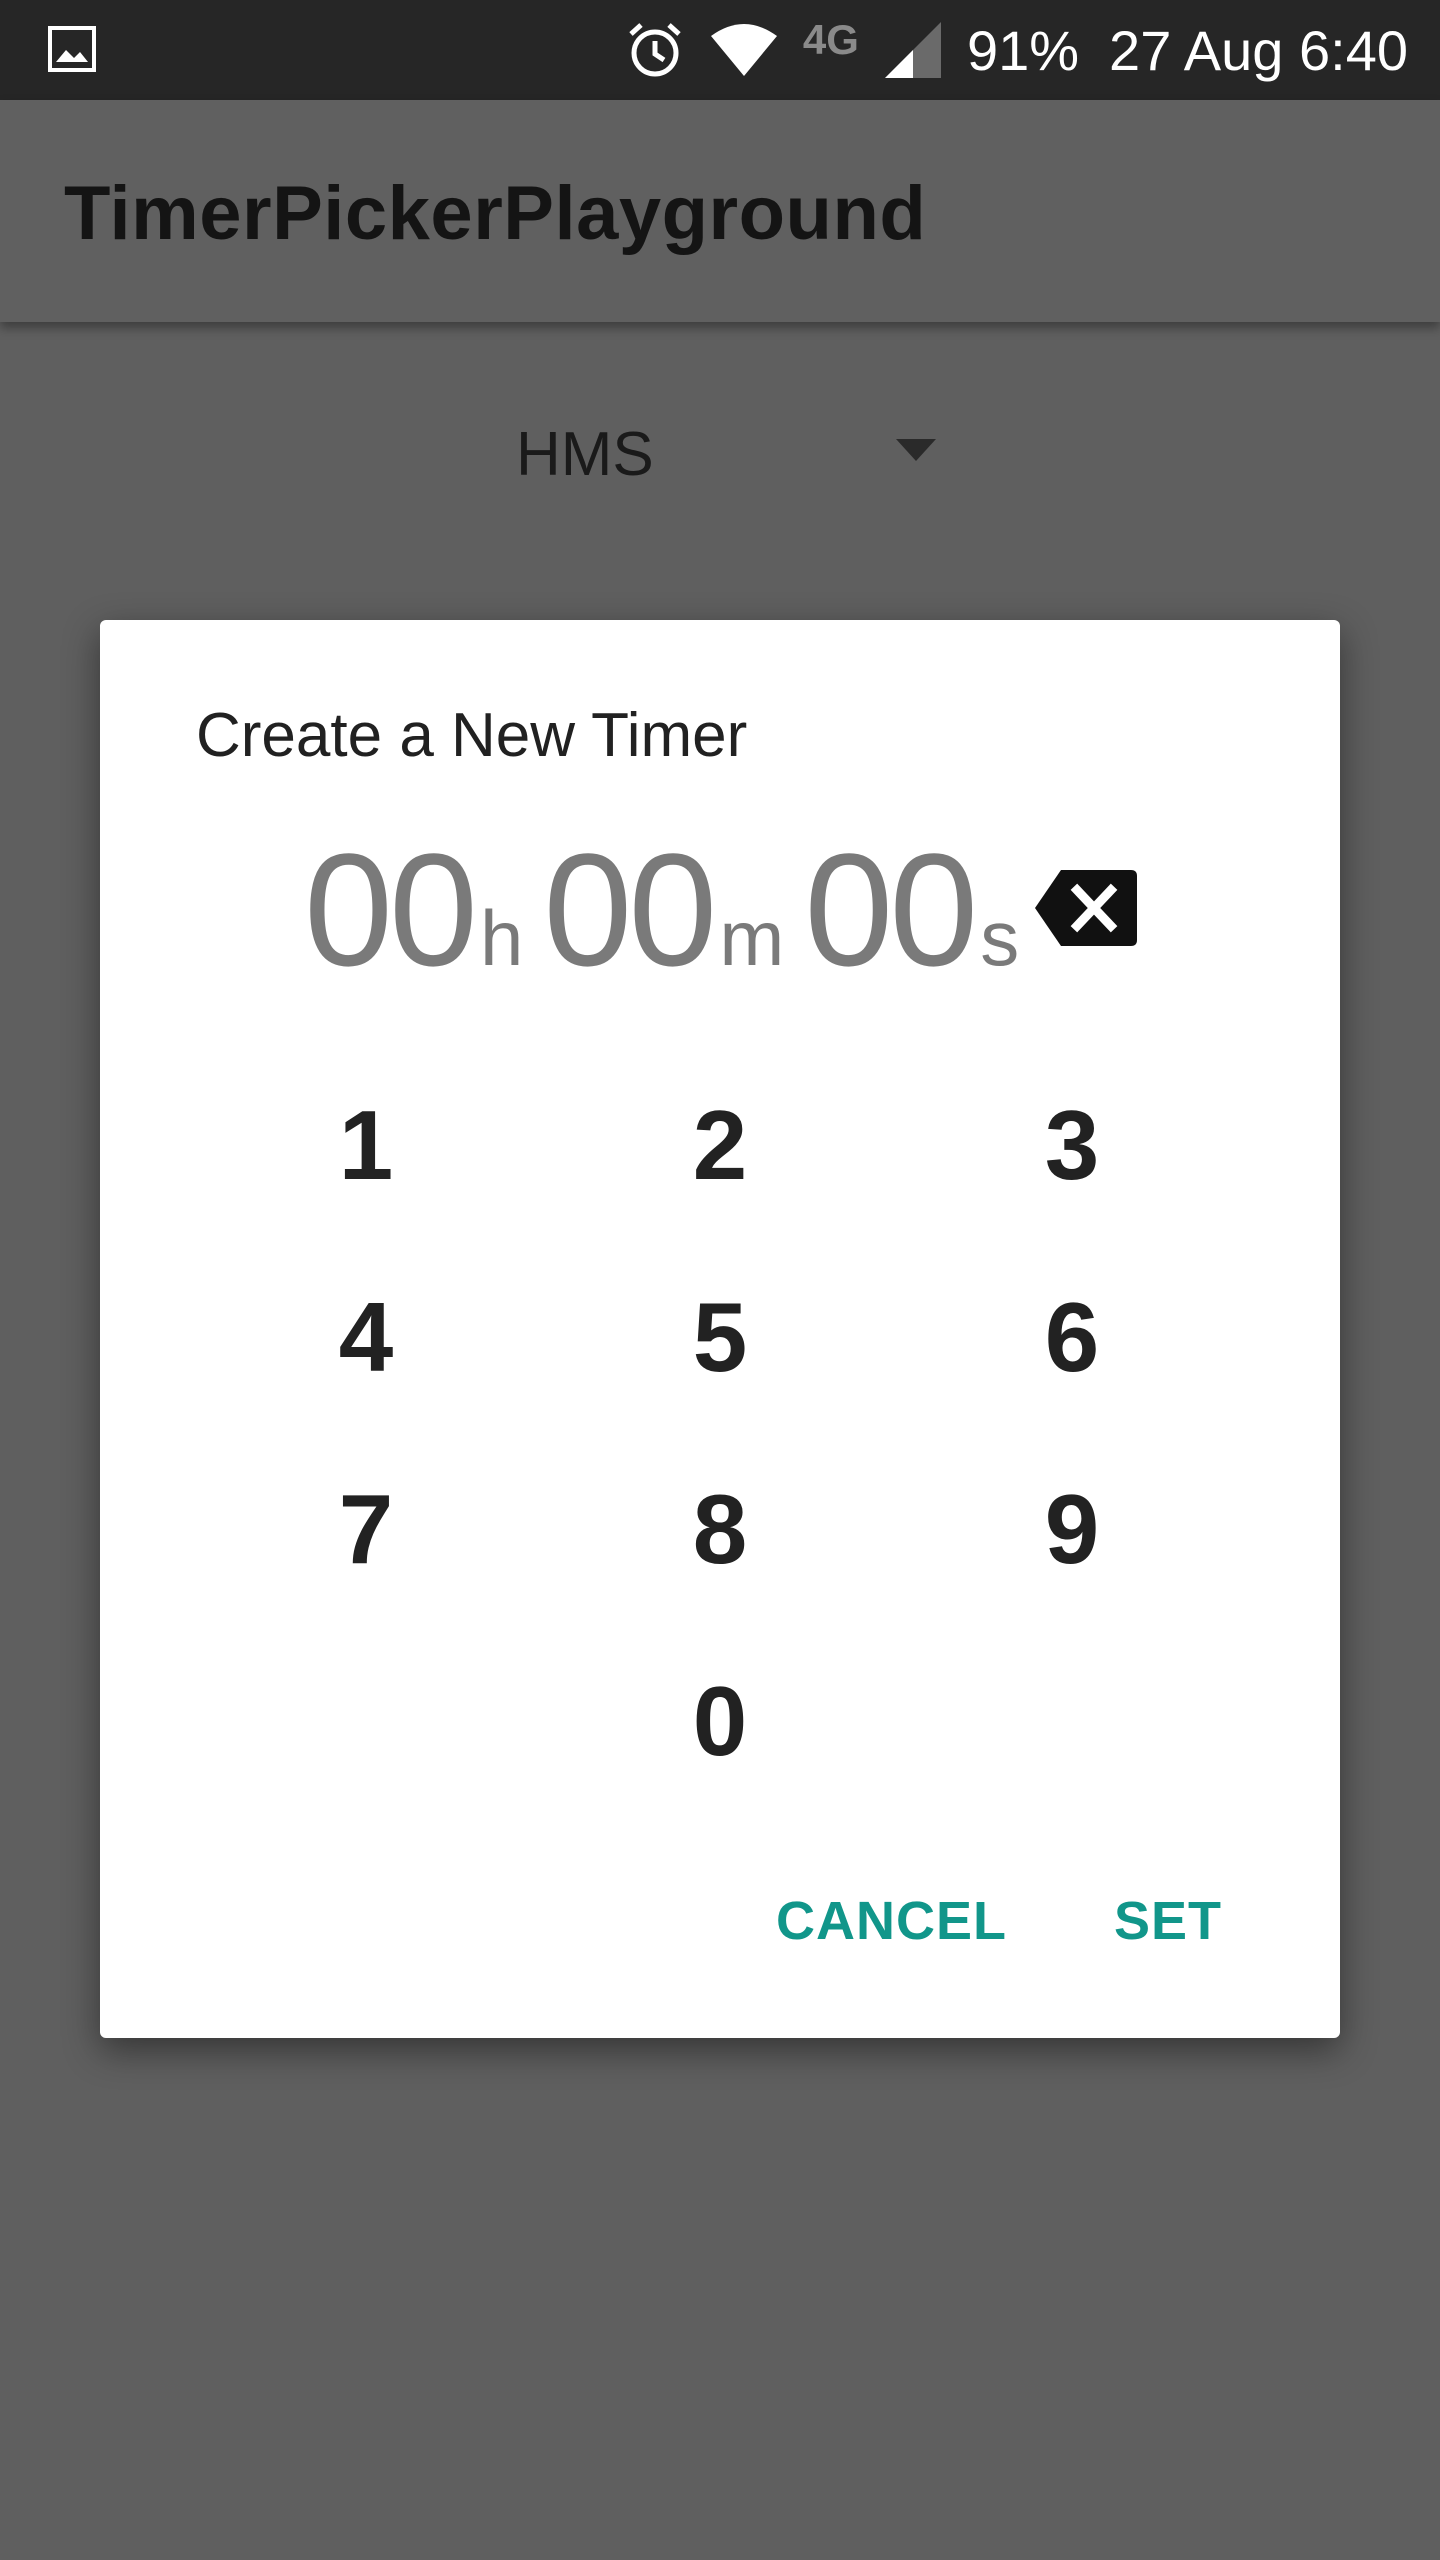 This screenshot has height=2560, width=1440. I want to click on wifi-icon, so click(743, 50).